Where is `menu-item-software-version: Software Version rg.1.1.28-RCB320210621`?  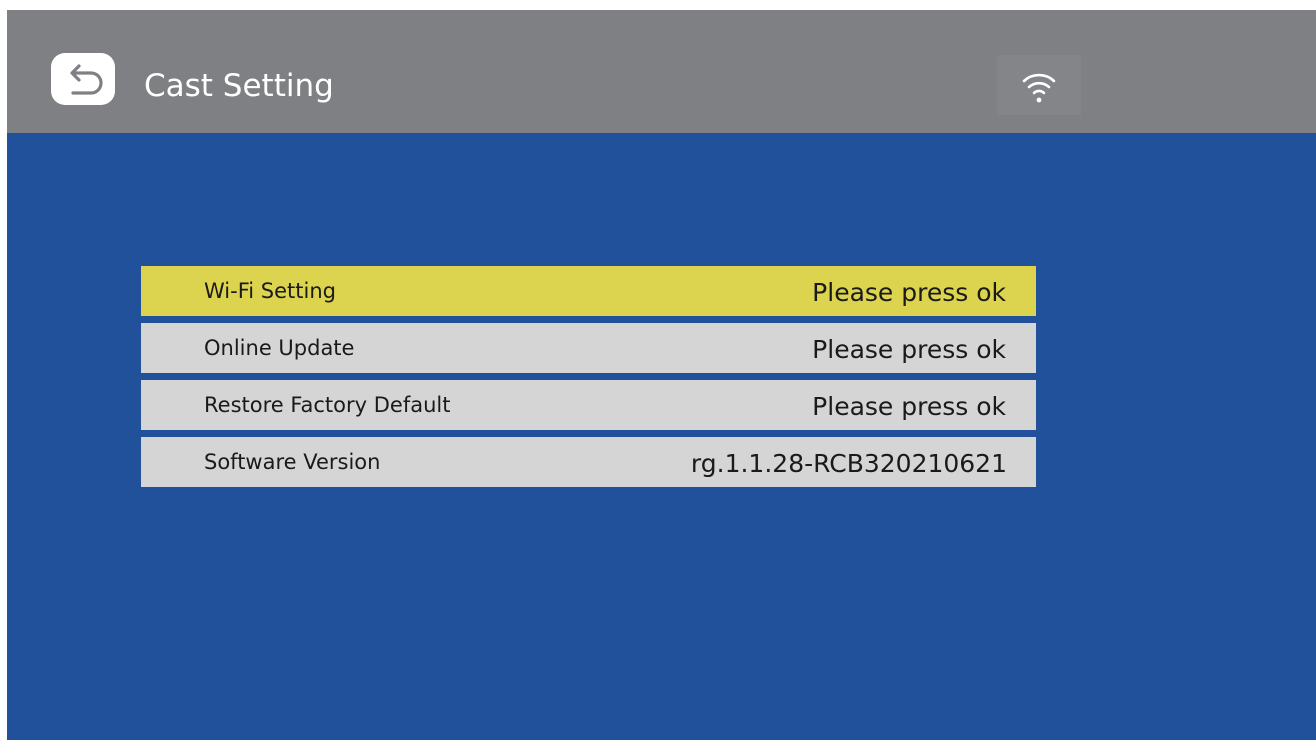 menu-item-software-version: Software Version rg.1.1.28-RCB320210621 is located at coordinates (588, 462).